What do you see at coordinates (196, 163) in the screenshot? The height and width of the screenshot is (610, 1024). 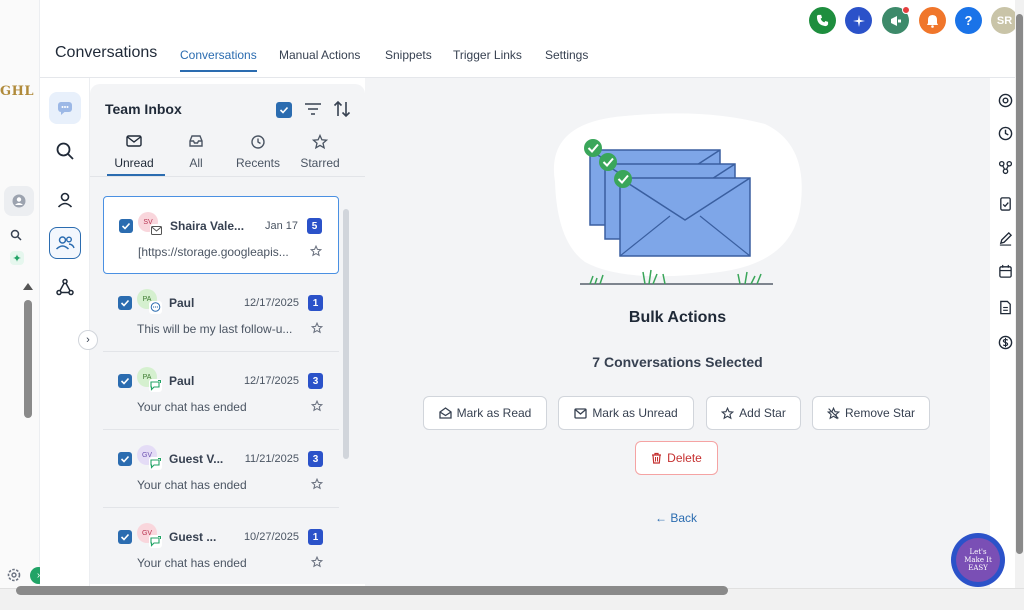 I see `filter-tab-label: All` at bounding box center [196, 163].